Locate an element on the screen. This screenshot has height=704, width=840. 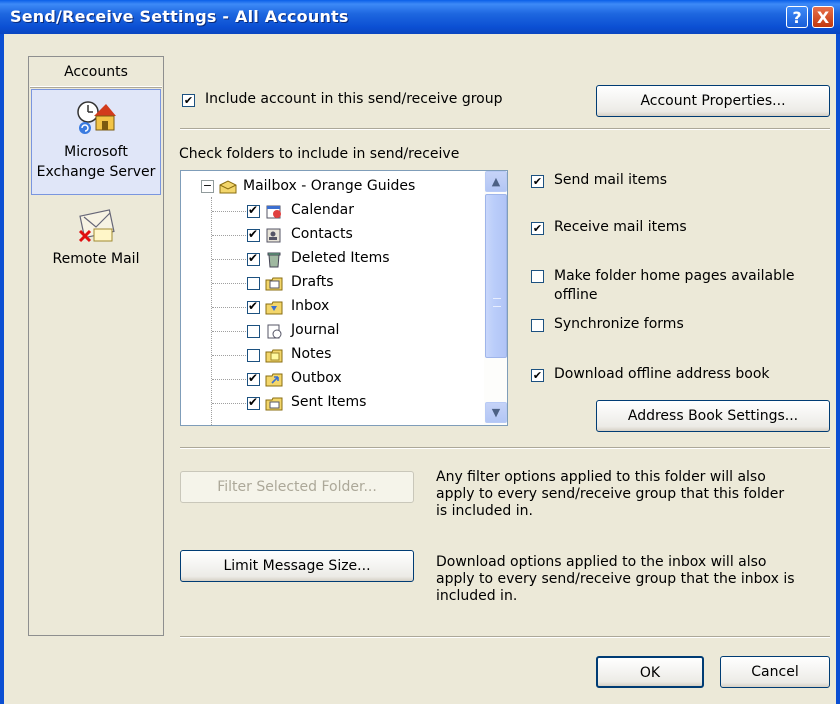
folder-label: Contacts is located at coordinates (322, 234).